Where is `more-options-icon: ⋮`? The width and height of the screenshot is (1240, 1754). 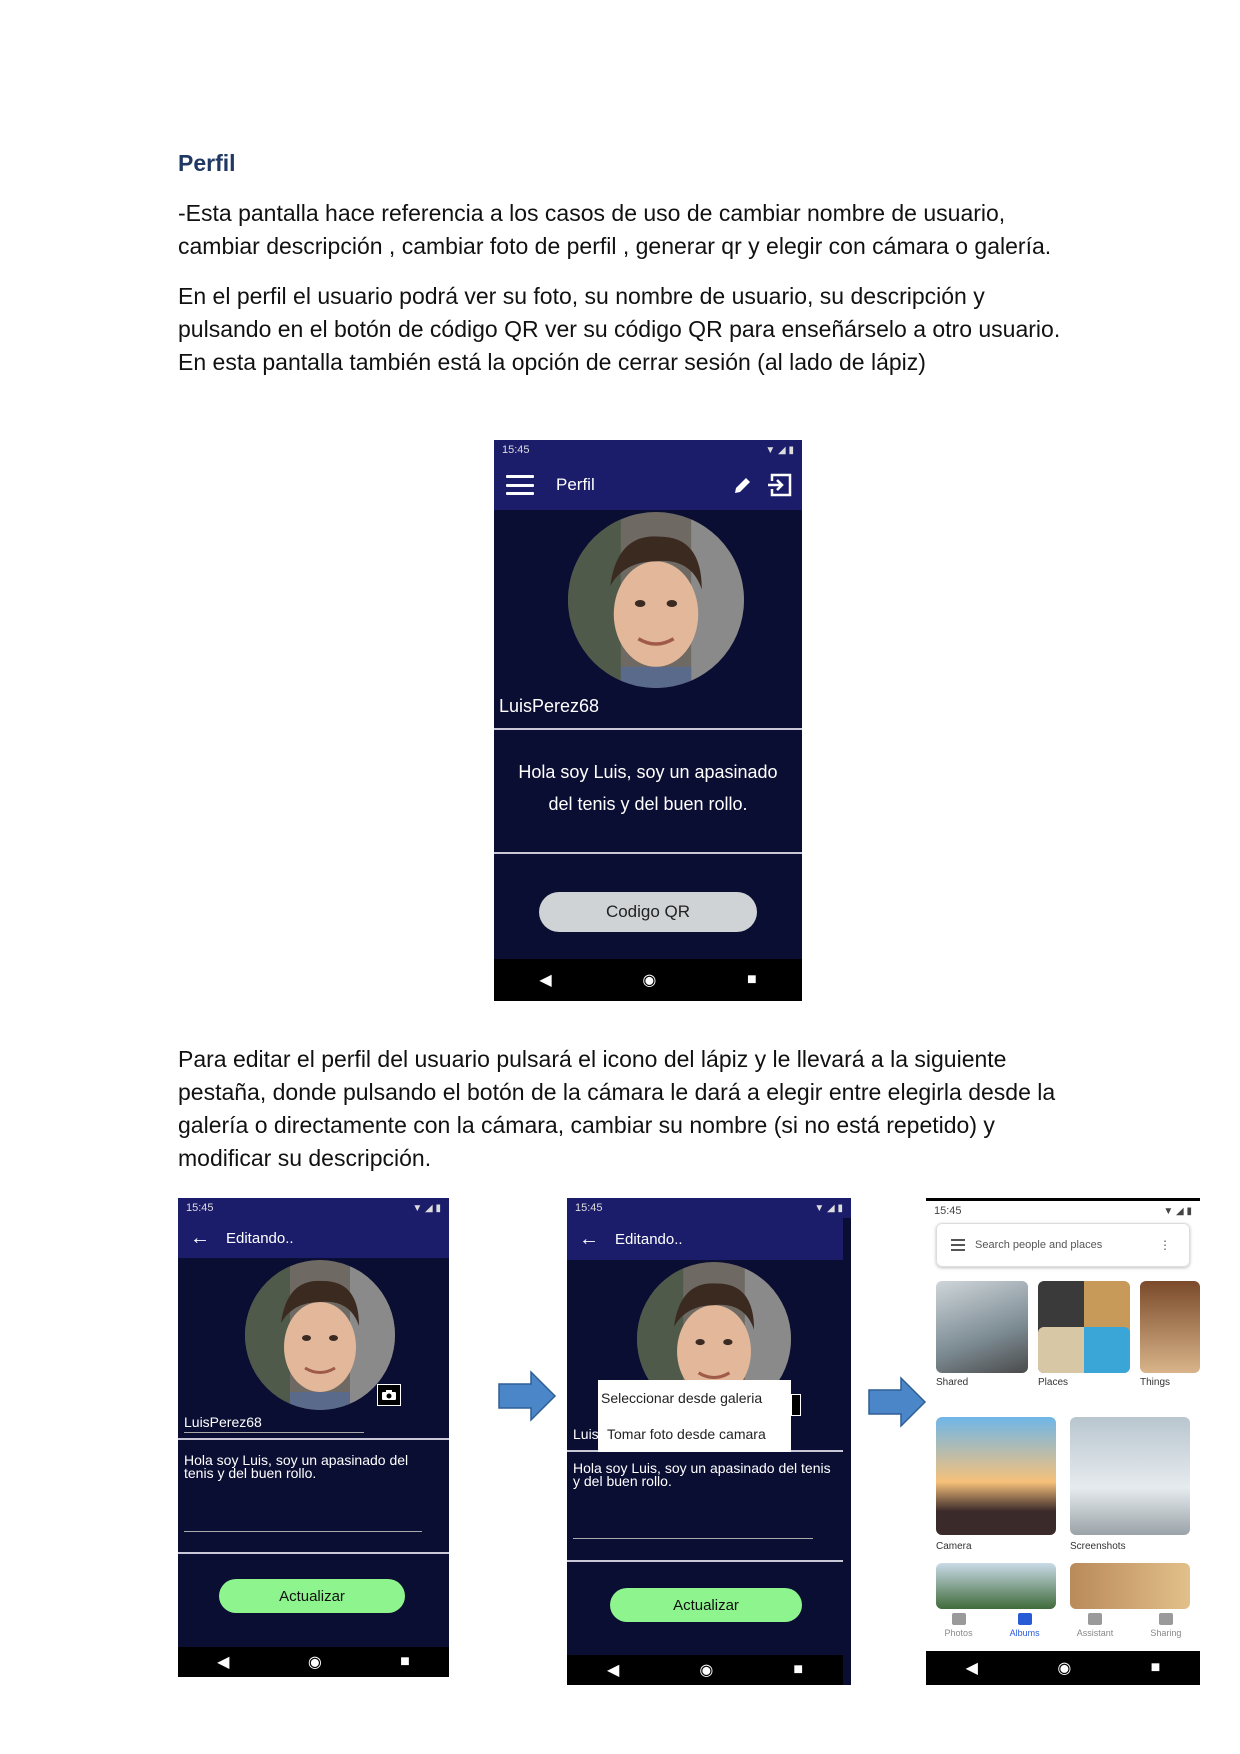
more-options-icon: ⋮ is located at coordinates (1165, 1245).